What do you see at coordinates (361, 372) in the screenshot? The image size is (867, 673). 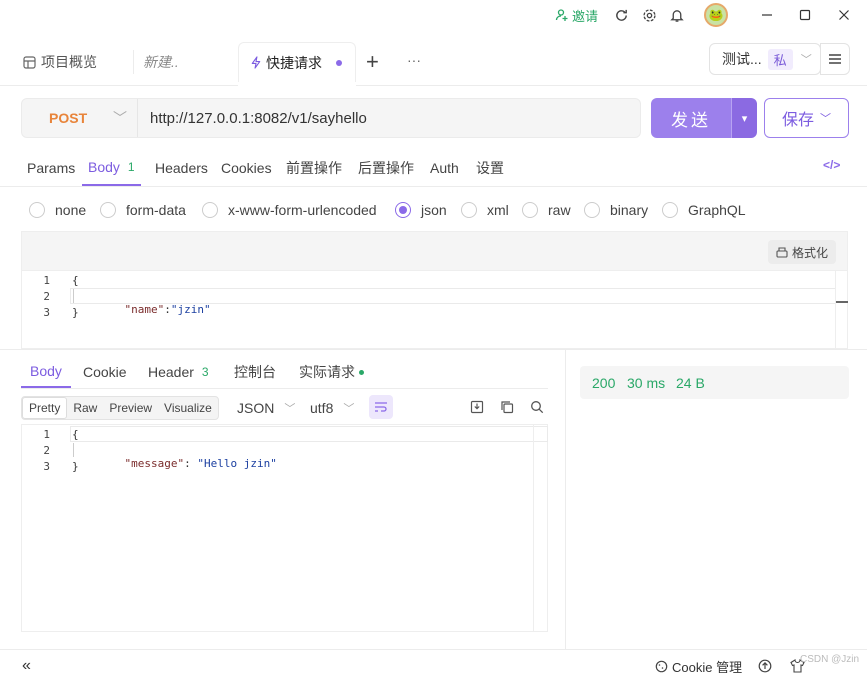 I see `status-dot` at bounding box center [361, 372].